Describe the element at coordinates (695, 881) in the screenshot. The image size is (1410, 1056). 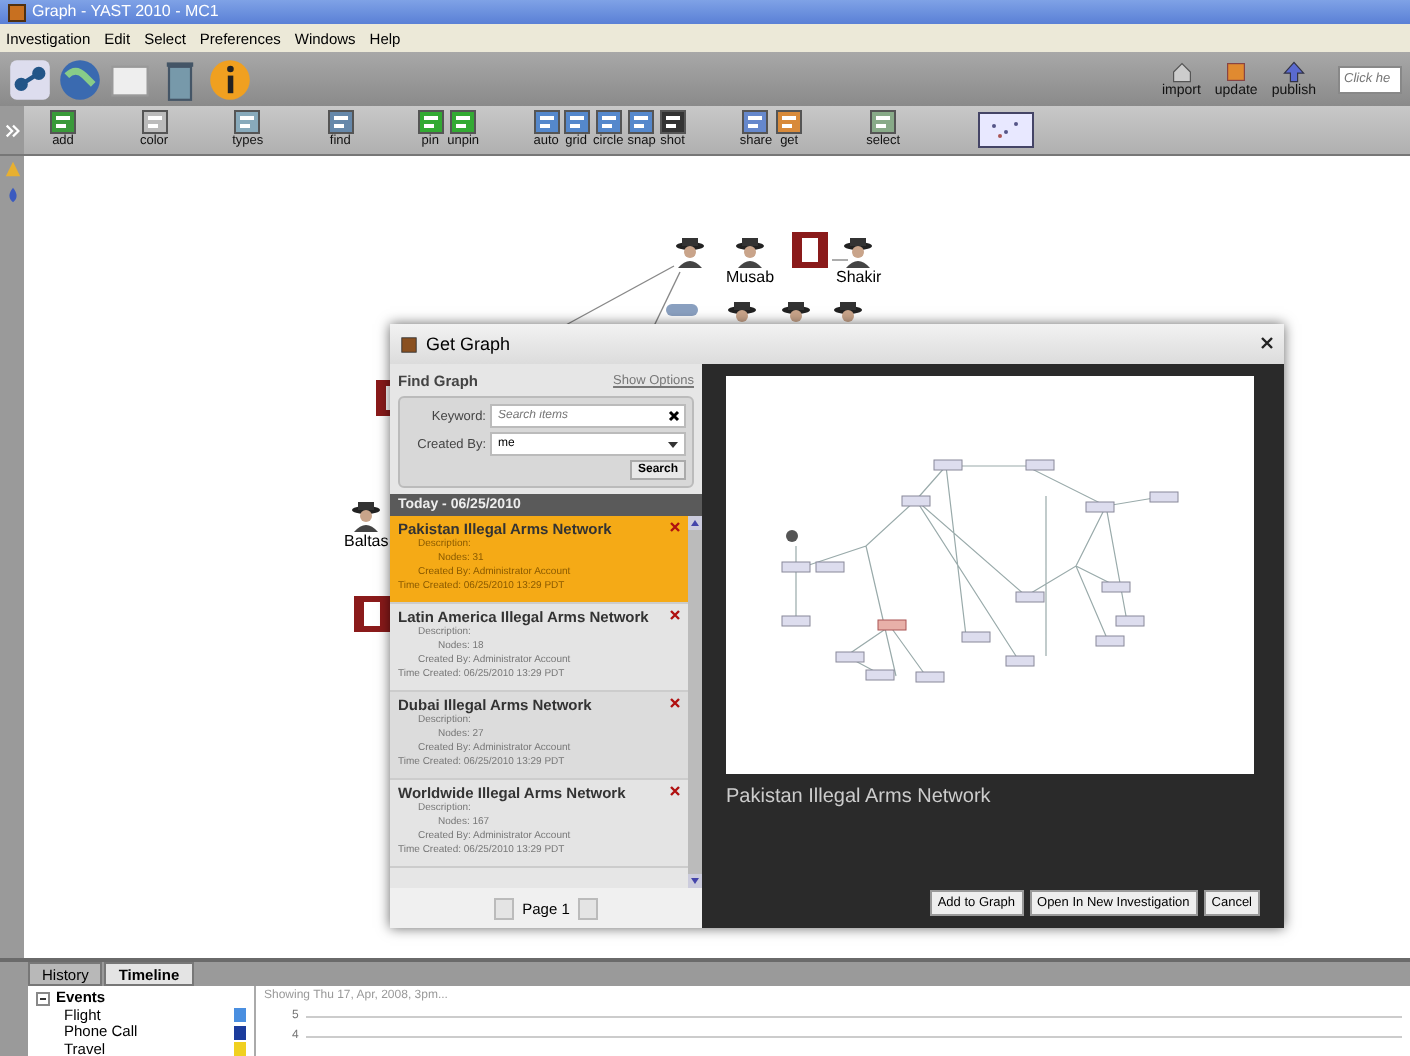
I see `scroll-down-button` at that location.